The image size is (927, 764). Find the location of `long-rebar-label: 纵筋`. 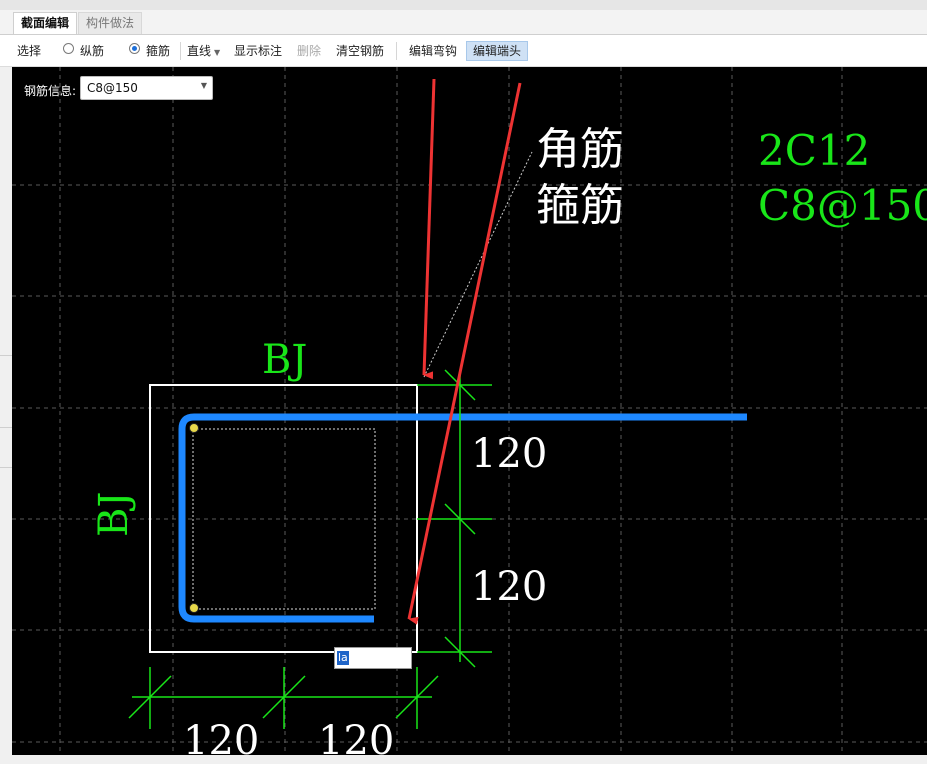

long-rebar-label: 纵筋 is located at coordinates (92, 51).